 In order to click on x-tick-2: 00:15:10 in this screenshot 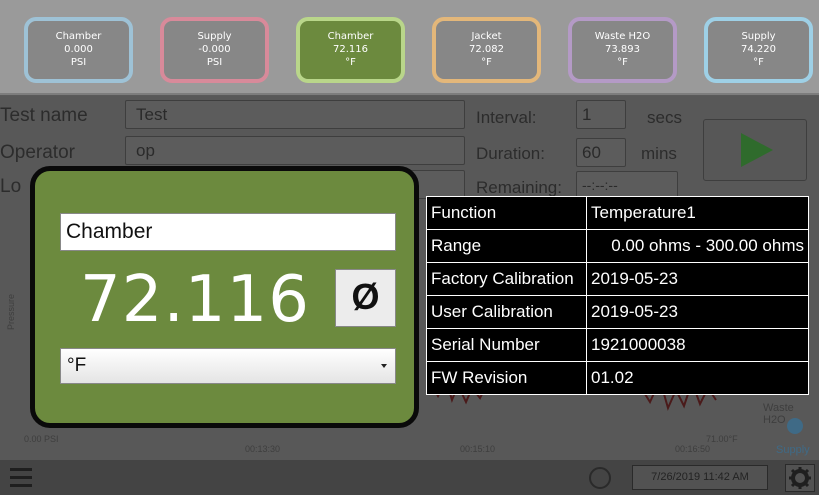, I will do `click(478, 449)`.